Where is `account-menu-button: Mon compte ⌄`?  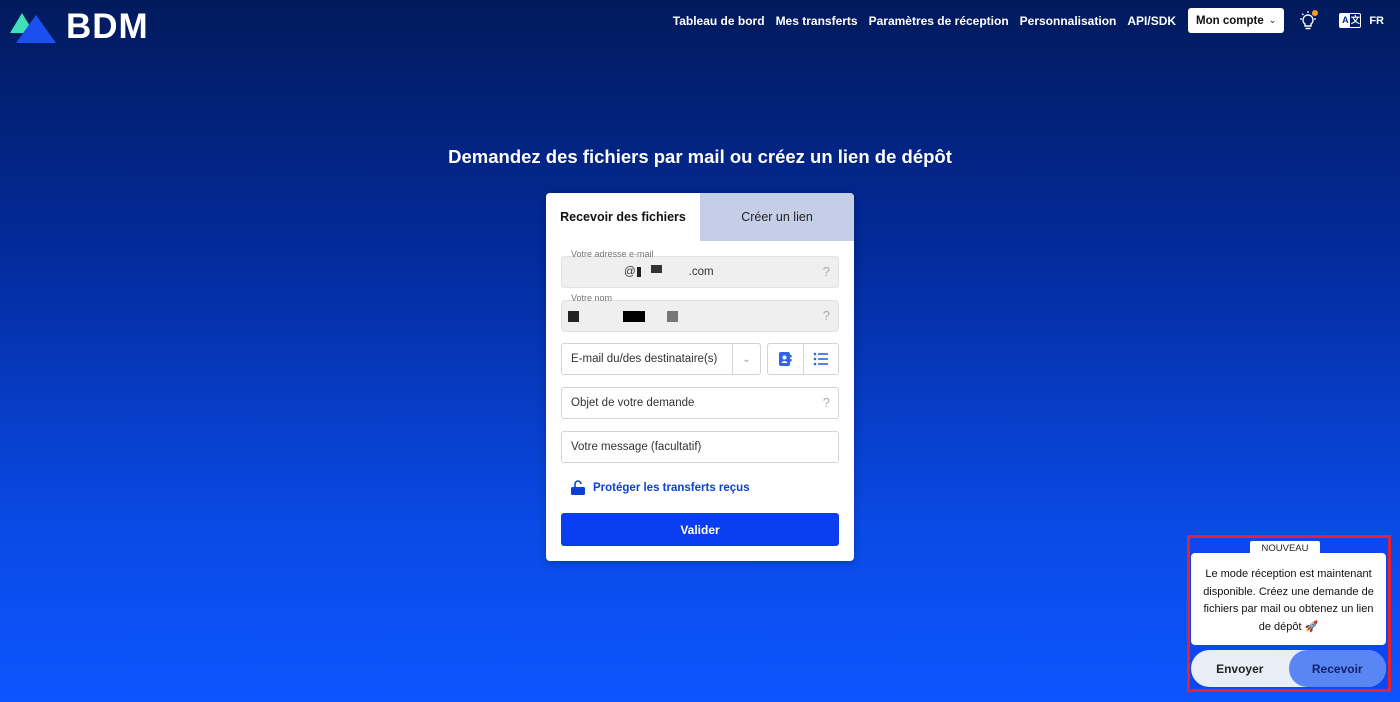 account-menu-button: Mon compte ⌄ is located at coordinates (1236, 20).